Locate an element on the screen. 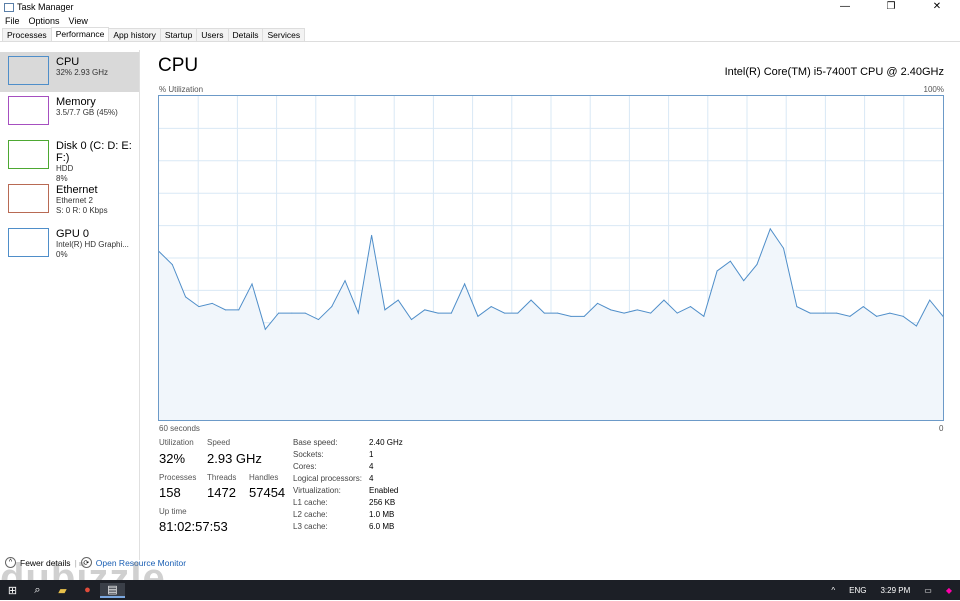 Image resolution: width=960 pixels, height=601 pixels. sidebar-item-ethernet: Ethernet Ethernet 2 S: 0 R: 0 Kbps is located at coordinates (69, 202).